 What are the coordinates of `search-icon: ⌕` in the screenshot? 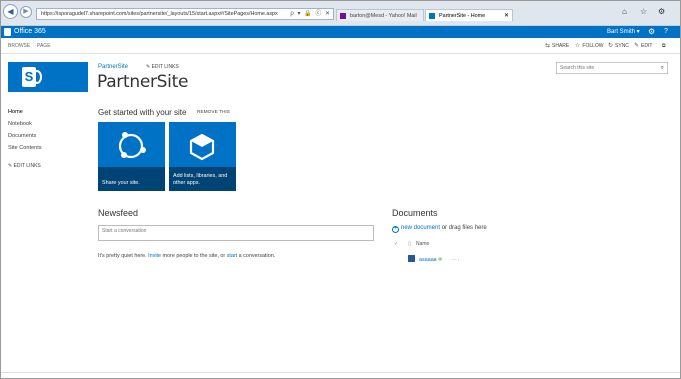 It's located at (662, 68).